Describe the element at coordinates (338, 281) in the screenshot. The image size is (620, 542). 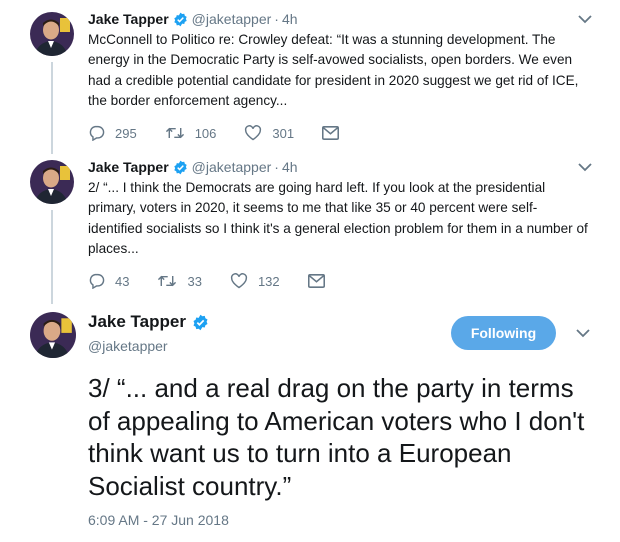
I see `tweet-actions: 43 33 132` at that location.